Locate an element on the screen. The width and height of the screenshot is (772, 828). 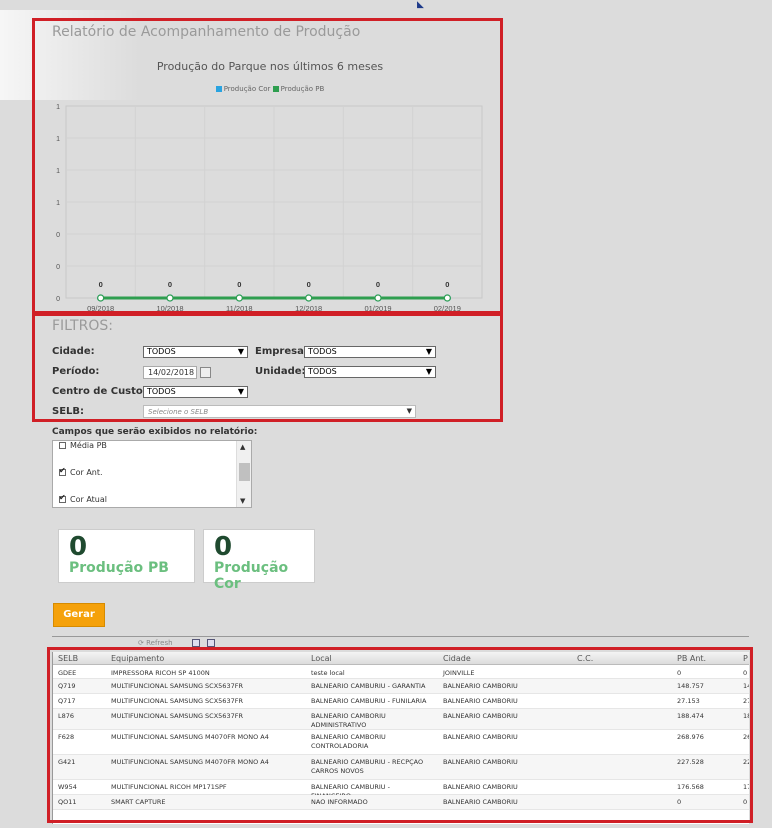
scroll-down-icon: ▼ is located at coordinates (242, 501).